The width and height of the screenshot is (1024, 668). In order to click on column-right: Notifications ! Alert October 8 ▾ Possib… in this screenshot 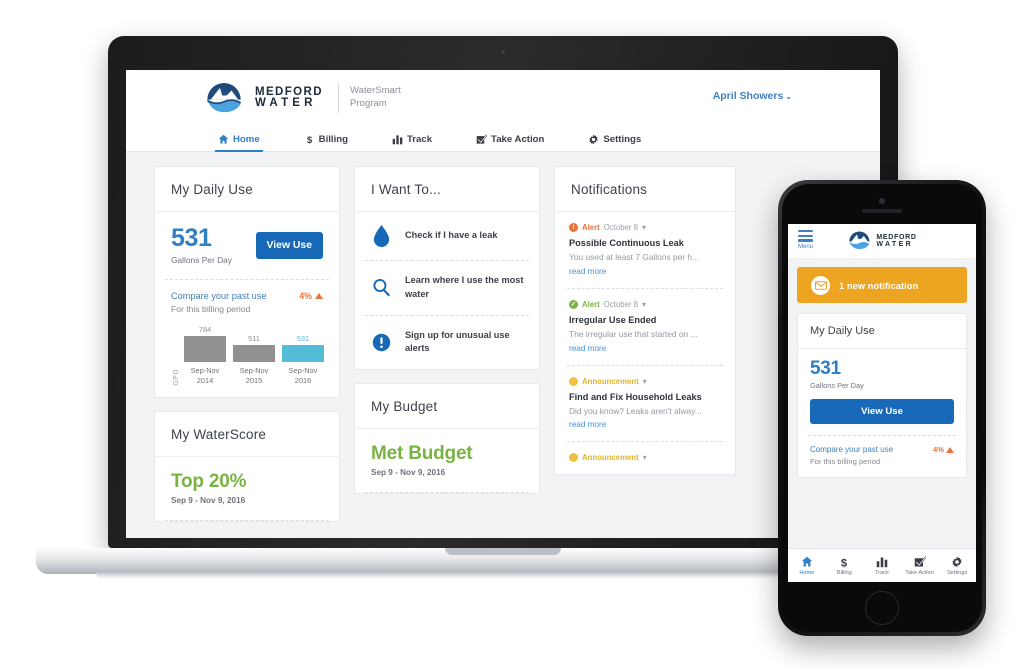, I will do `click(645, 350)`.